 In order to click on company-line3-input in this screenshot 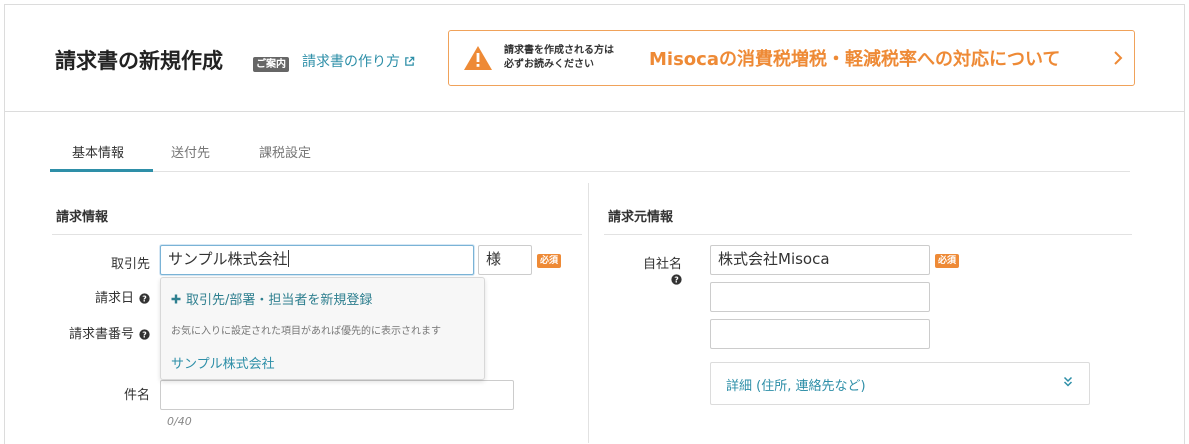, I will do `click(820, 334)`.